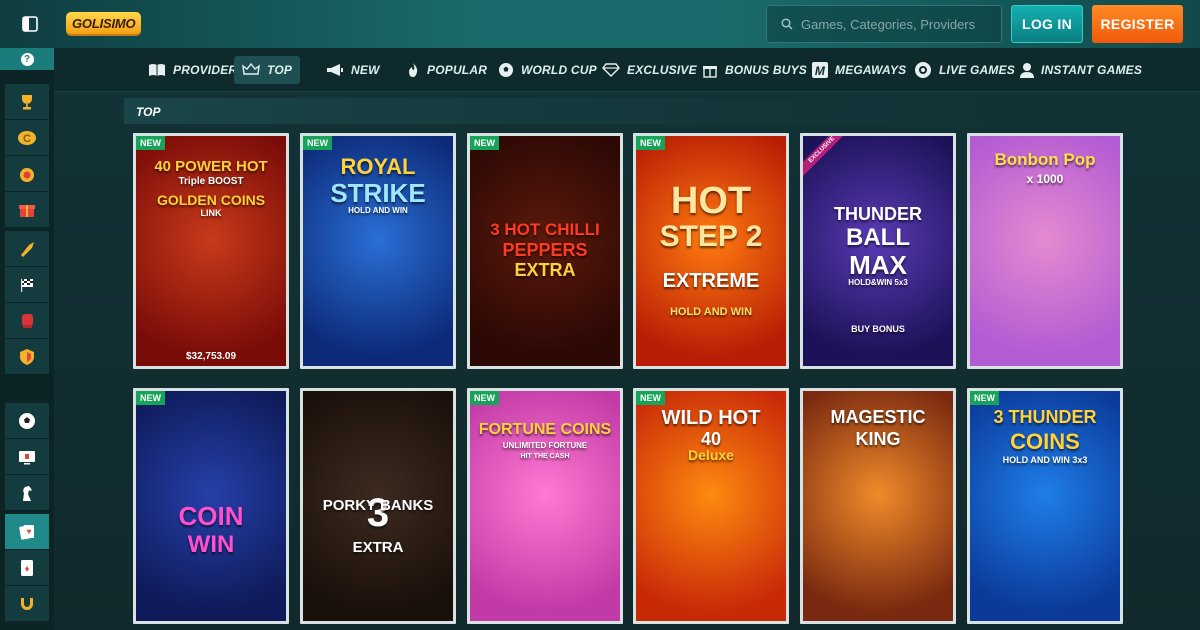 The height and width of the screenshot is (630, 1200). I want to click on jackpot-amount: $32,753.09, so click(211, 356).